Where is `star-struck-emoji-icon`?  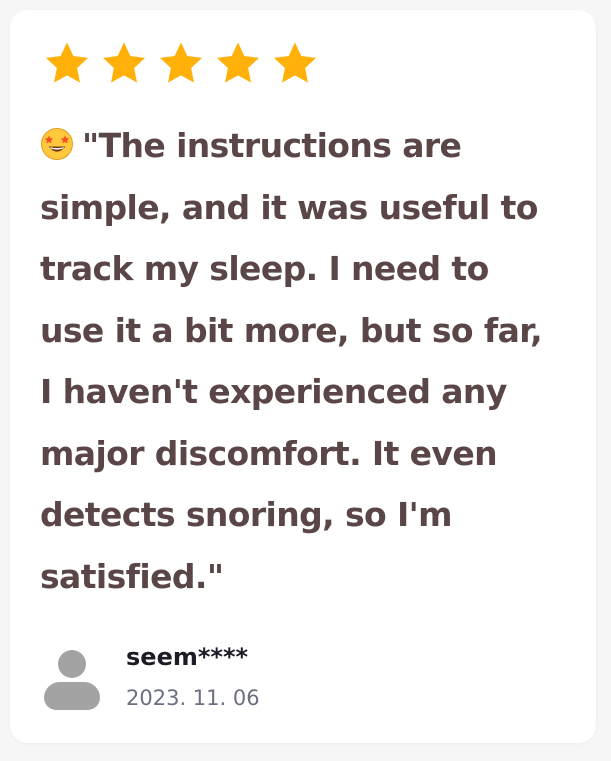 star-struck-emoji-icon is located at coordinates (57, 139).